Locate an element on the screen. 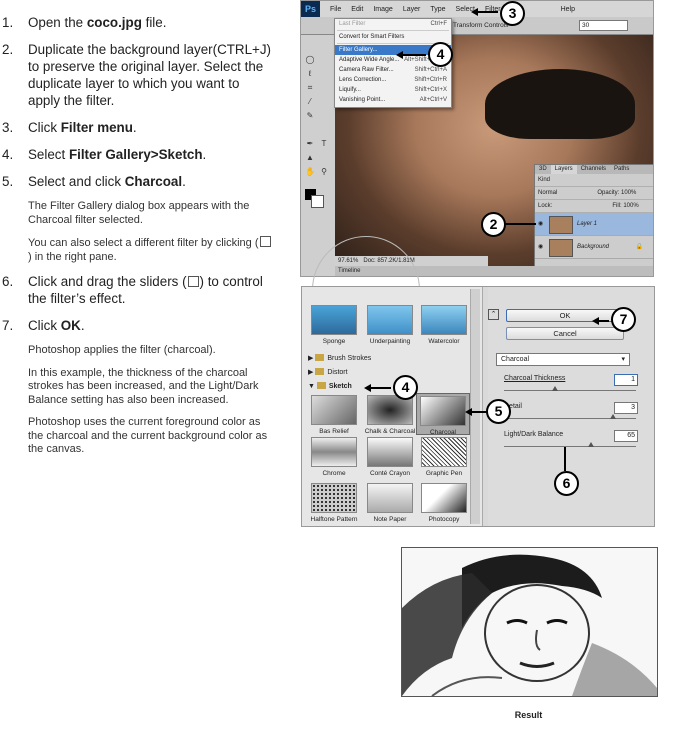 This screenshot has height=731, width=685. kind-filter: Kind is located at coordinates (594, 180).